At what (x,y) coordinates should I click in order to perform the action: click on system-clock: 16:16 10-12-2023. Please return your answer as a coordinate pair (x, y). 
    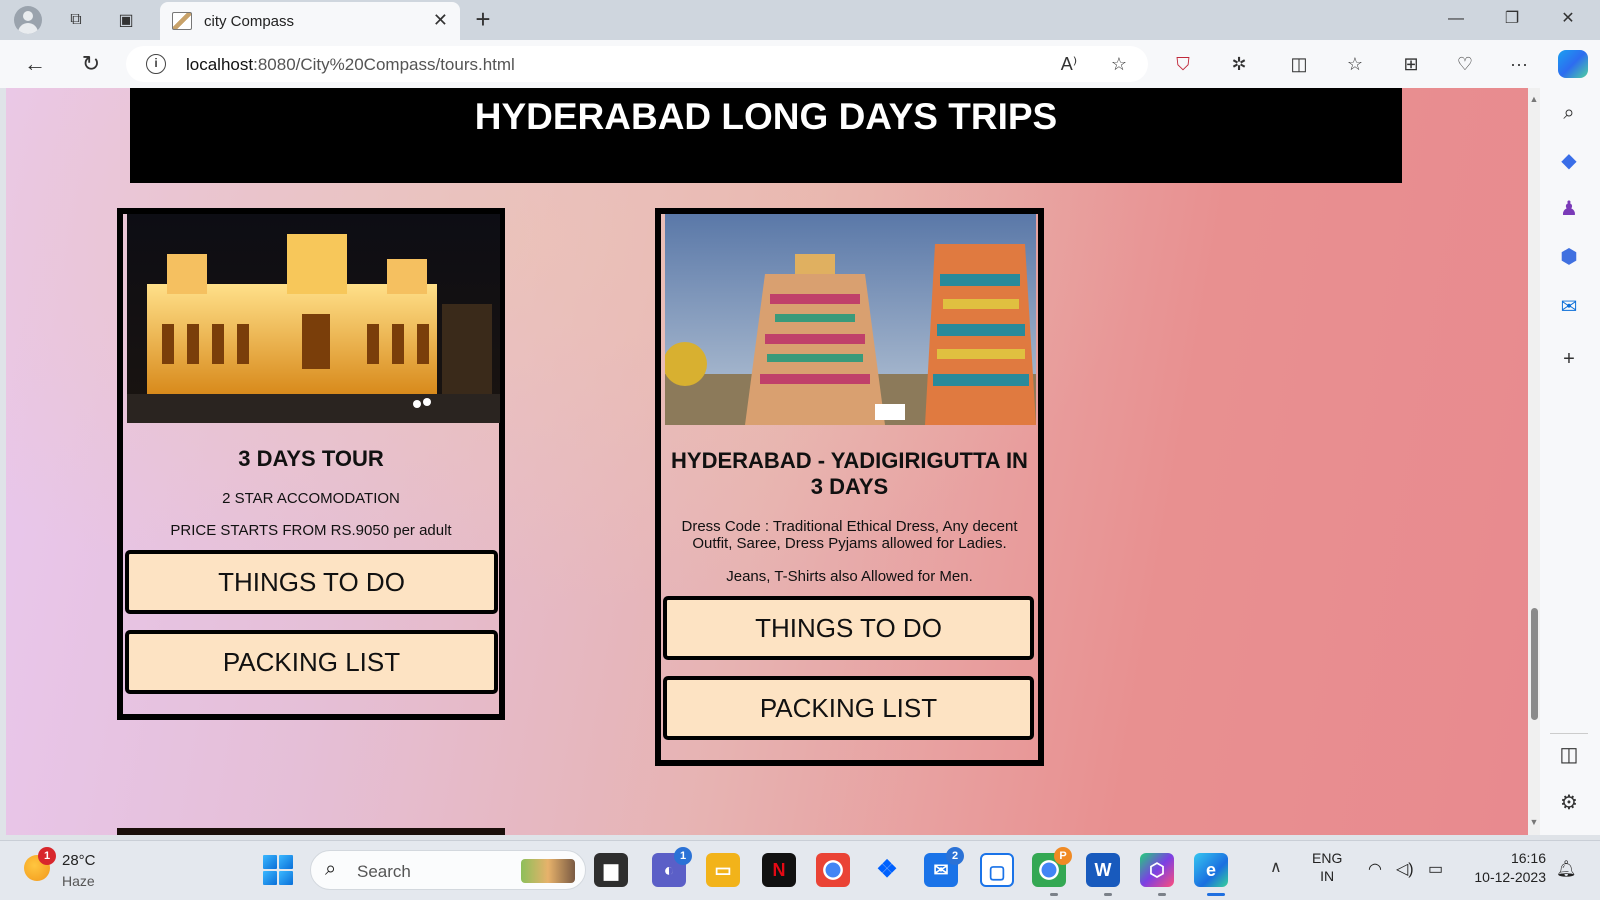
    Looking at the image, I should click on (1506, 868).